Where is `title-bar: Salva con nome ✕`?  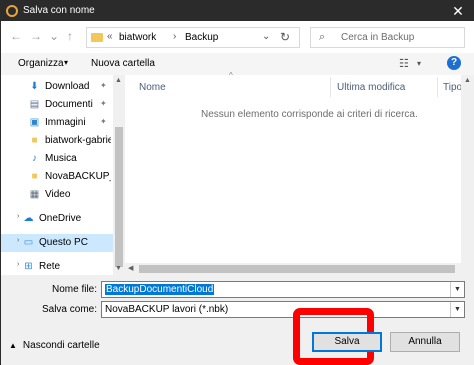
title-bar: Salva con nome ✕ is located at coordinates (237, 11).